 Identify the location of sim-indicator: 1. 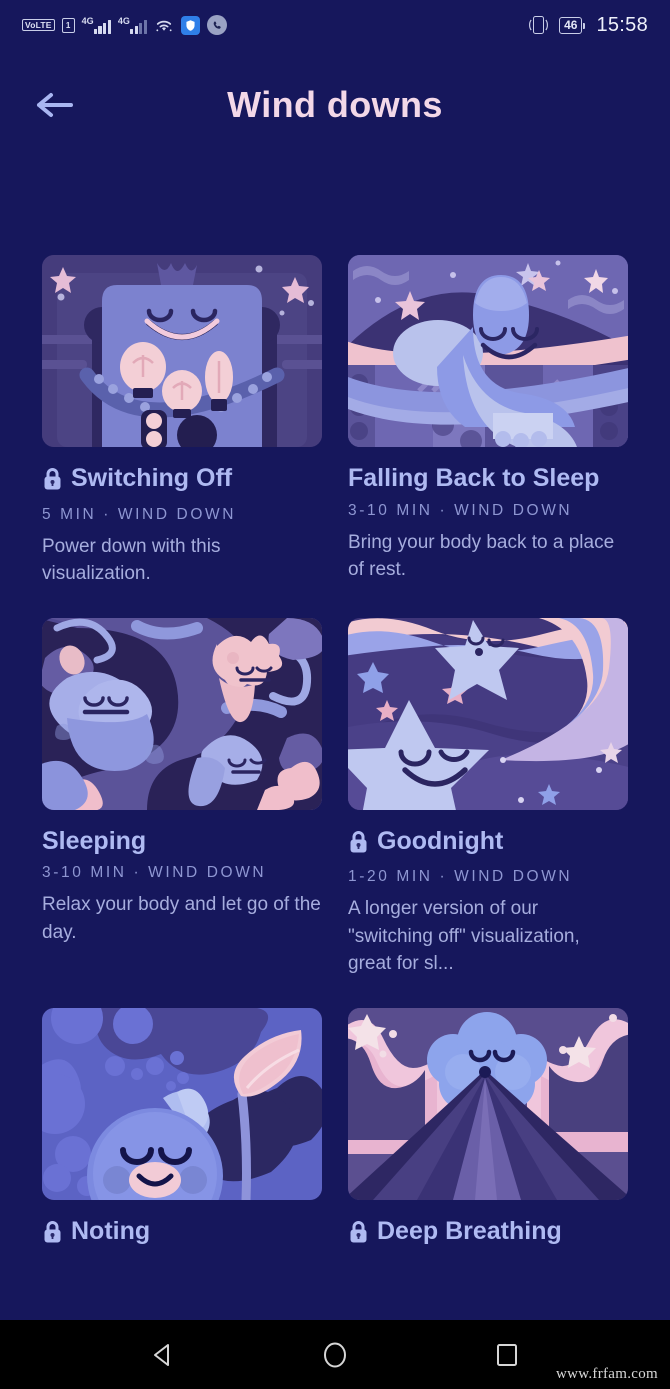
(68, 25).